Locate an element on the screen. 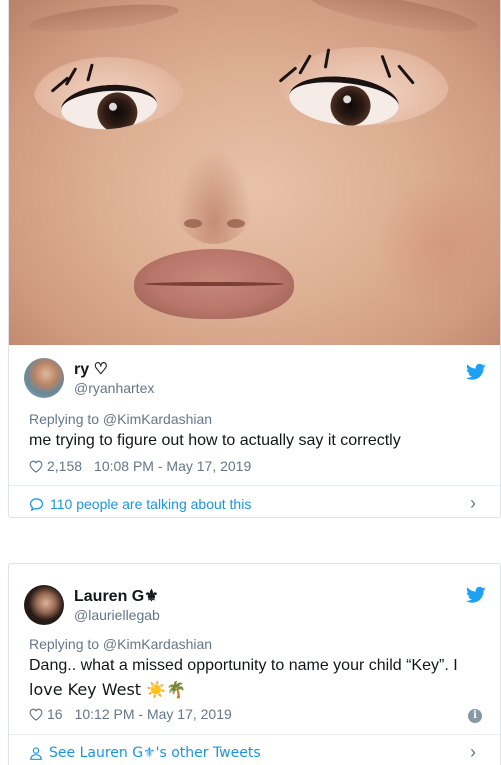 Image resolution: width=501 pixels, height=765 pixels. other-tweets-text: See Lauren G⚜'s other Tweets is located at coordinates (155, 753).